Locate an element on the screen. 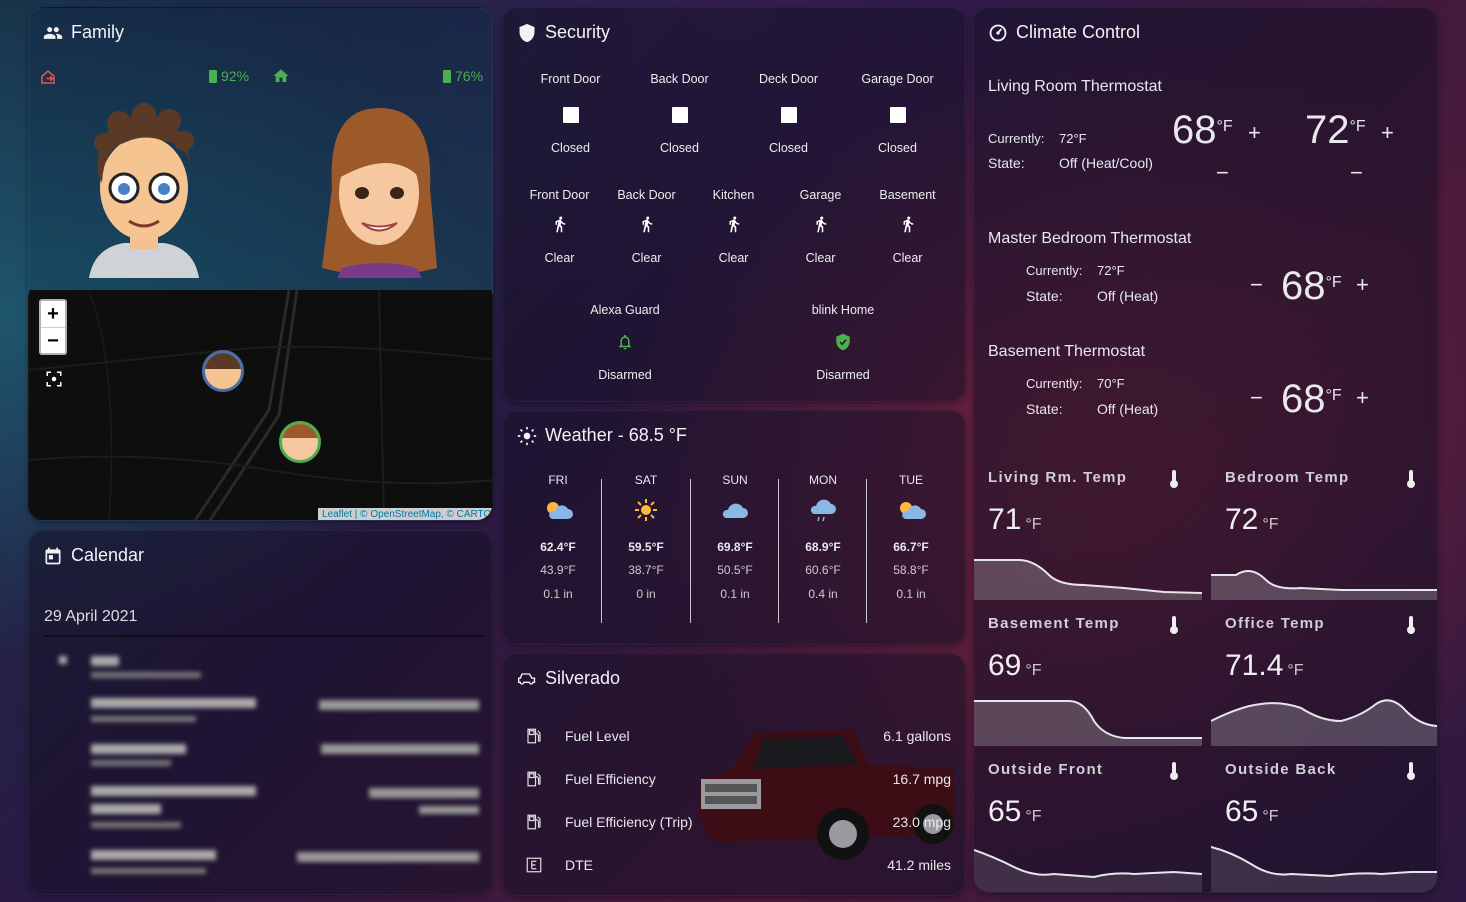 The height and width of the screenshot is (902, 1466). door-garage: Garage Door Closed is located at coordinates (897, 113).